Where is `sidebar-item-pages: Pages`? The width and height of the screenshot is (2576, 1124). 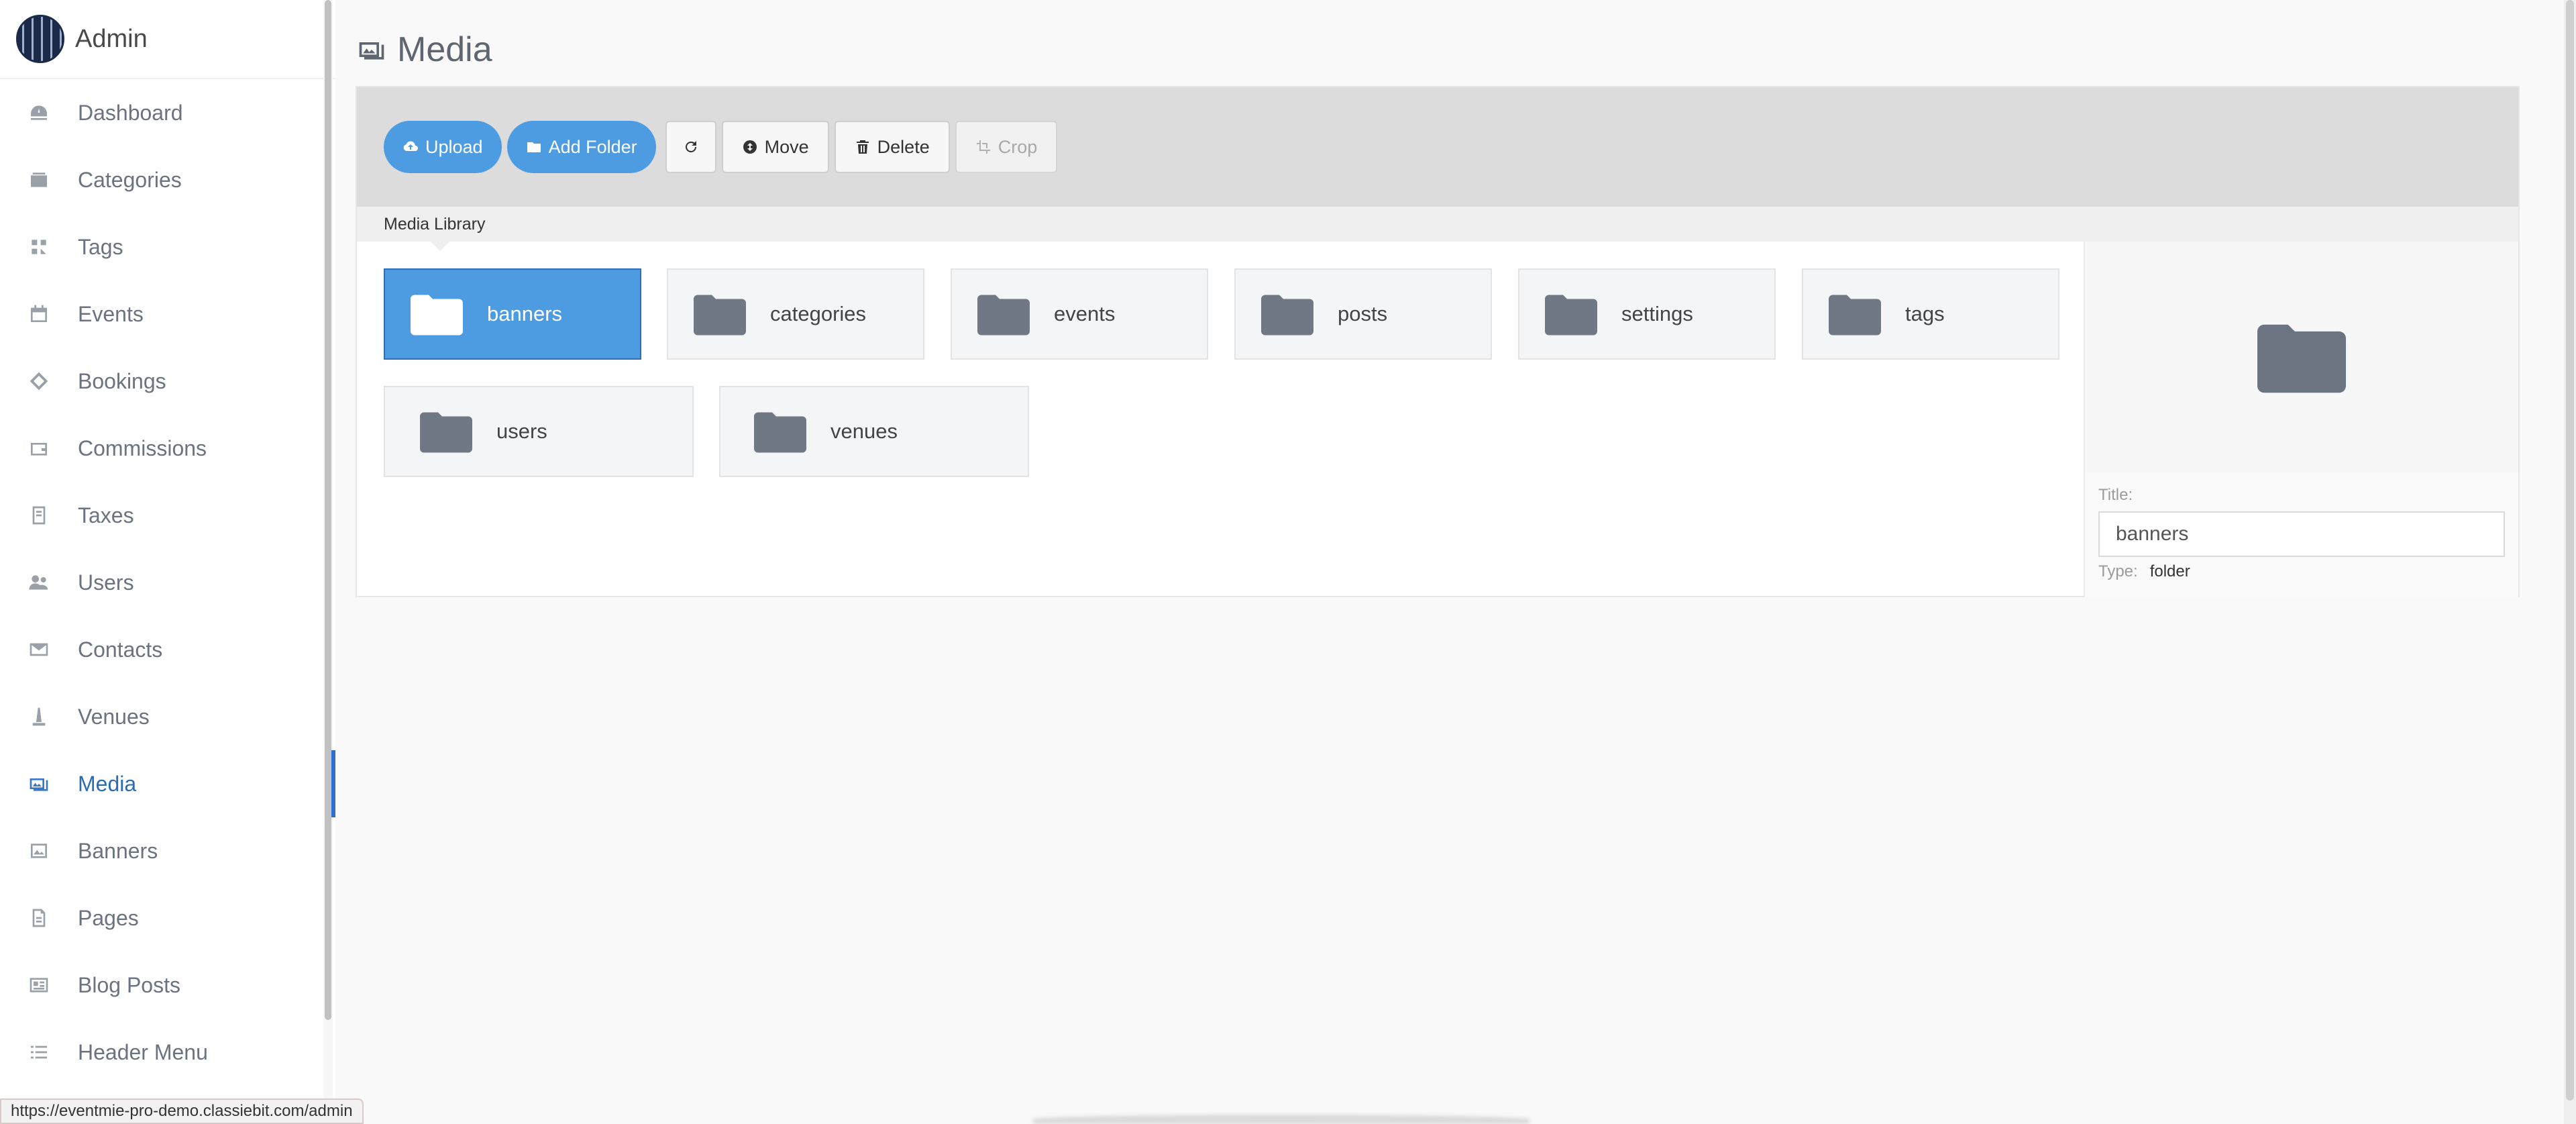 sidebar-item-pages: Pages is located at coordinates (167, 918).